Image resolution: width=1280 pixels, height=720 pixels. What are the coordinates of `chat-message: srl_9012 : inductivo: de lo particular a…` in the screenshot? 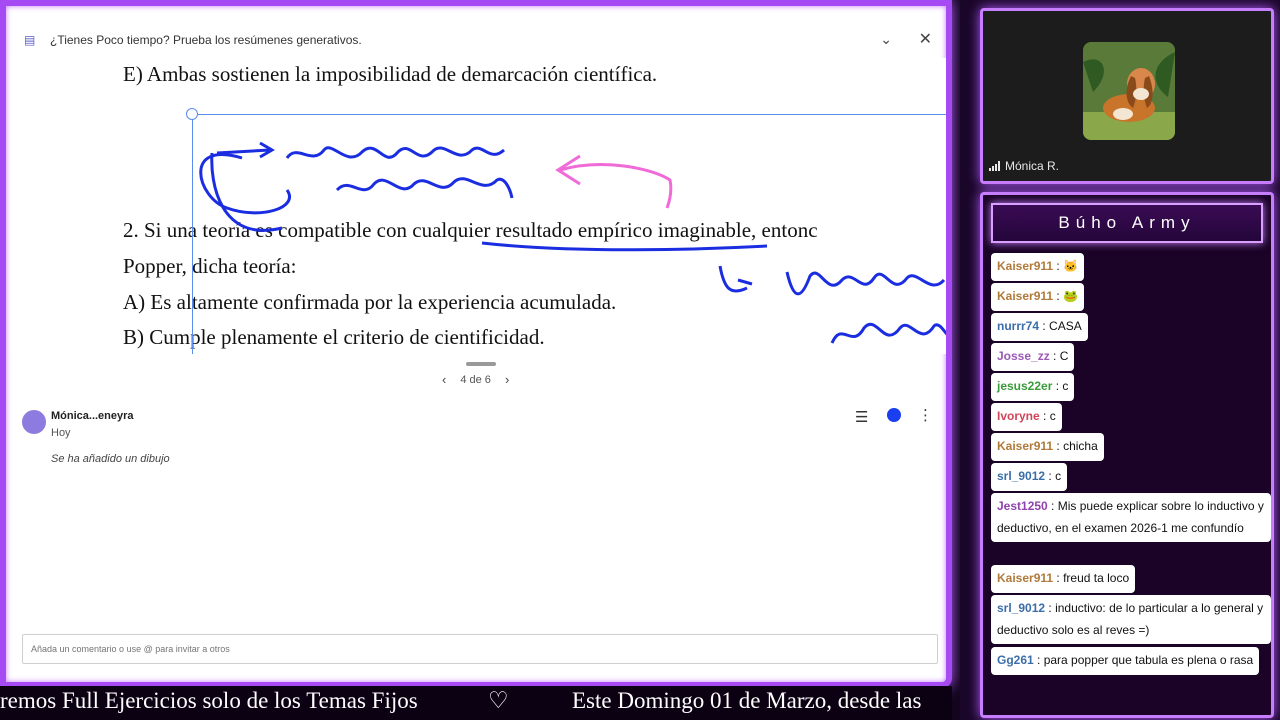 It's located at (1131, 619).